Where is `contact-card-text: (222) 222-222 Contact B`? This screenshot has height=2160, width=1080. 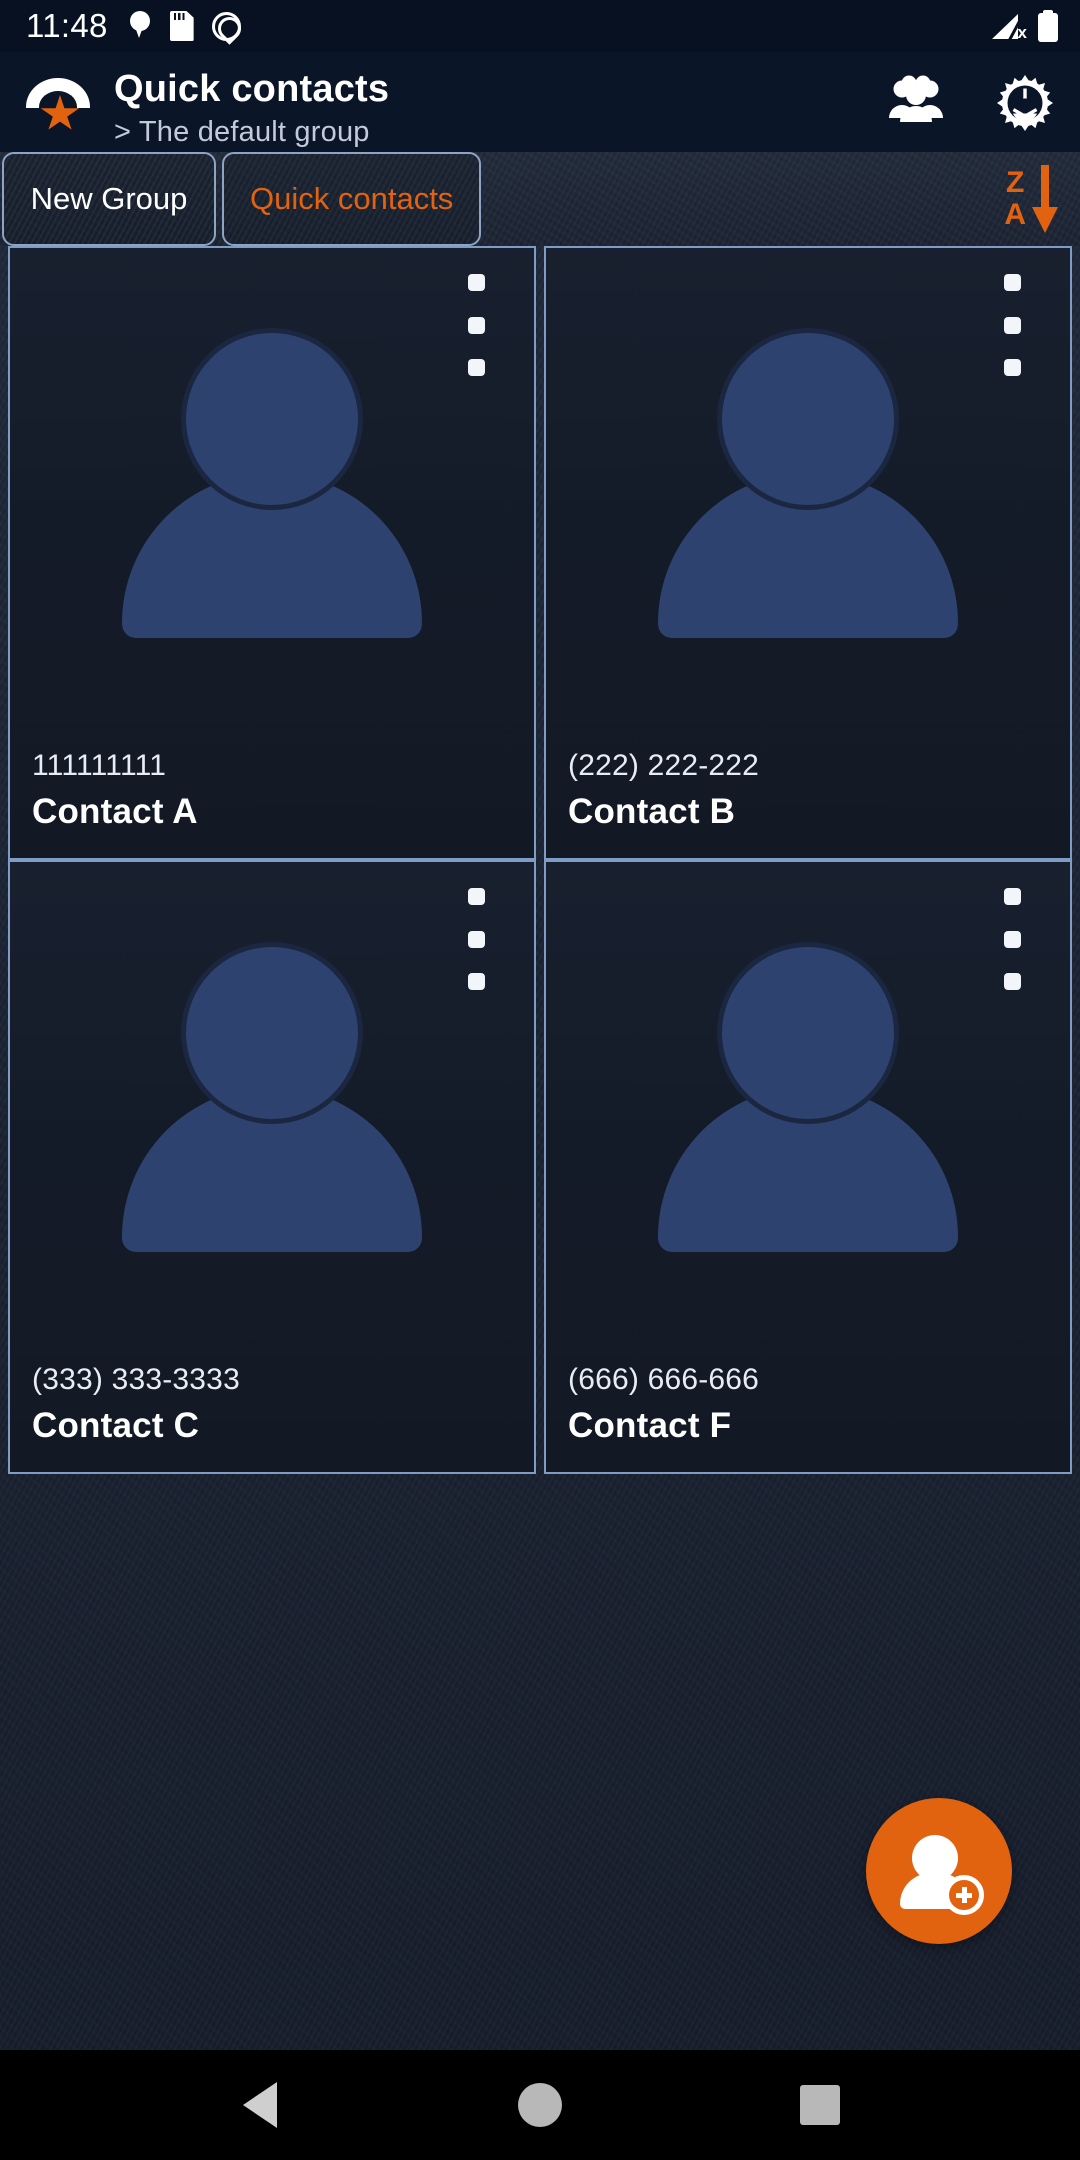
contact-card-text: (222) 222-222 Contact B is located at coordinates (811, 790).